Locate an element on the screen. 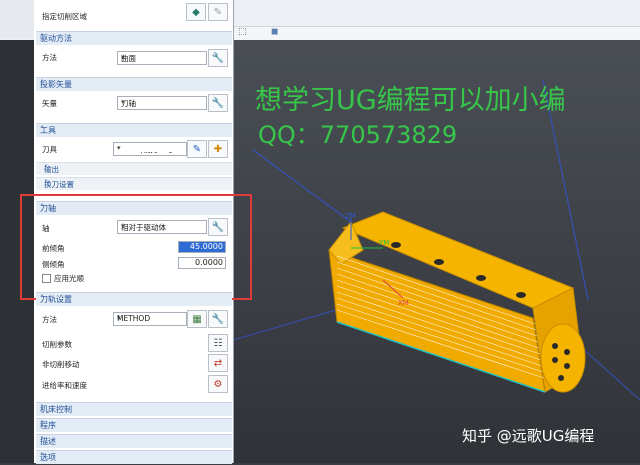 Image resolution: width=640 pixels, height=465 pixels. display-cut-area-button: ✎ is located at coordinates (218, 12).